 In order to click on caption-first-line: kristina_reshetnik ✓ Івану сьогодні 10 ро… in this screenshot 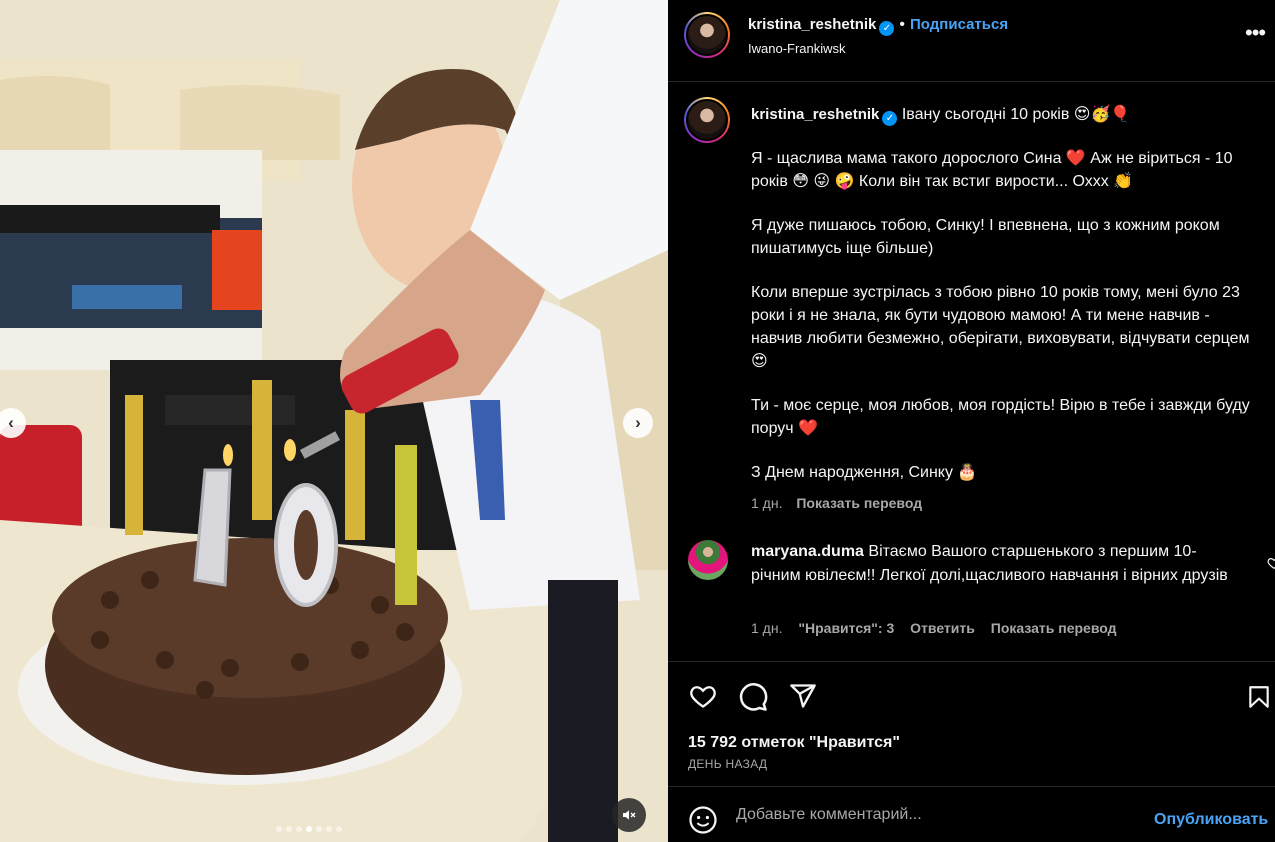, I will do `click(1001, 114)`.